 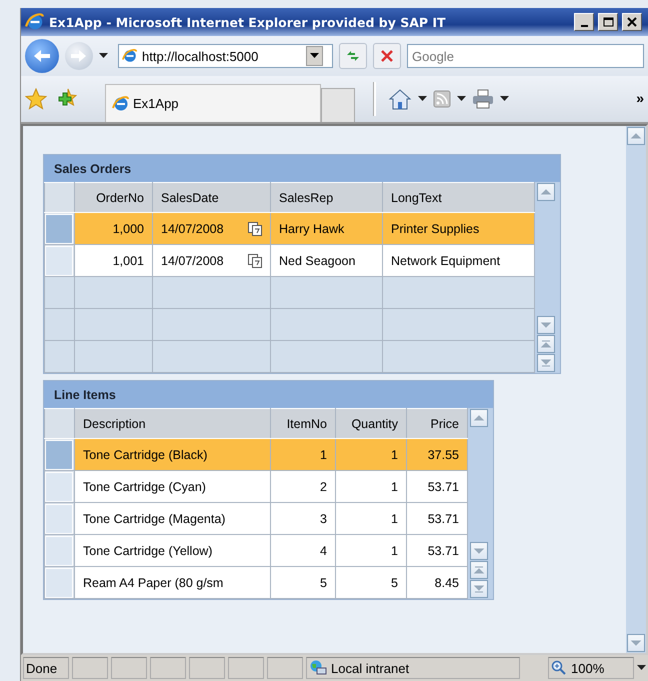 I want to click on column-header: SalesDate, so click(x=211, y=197).